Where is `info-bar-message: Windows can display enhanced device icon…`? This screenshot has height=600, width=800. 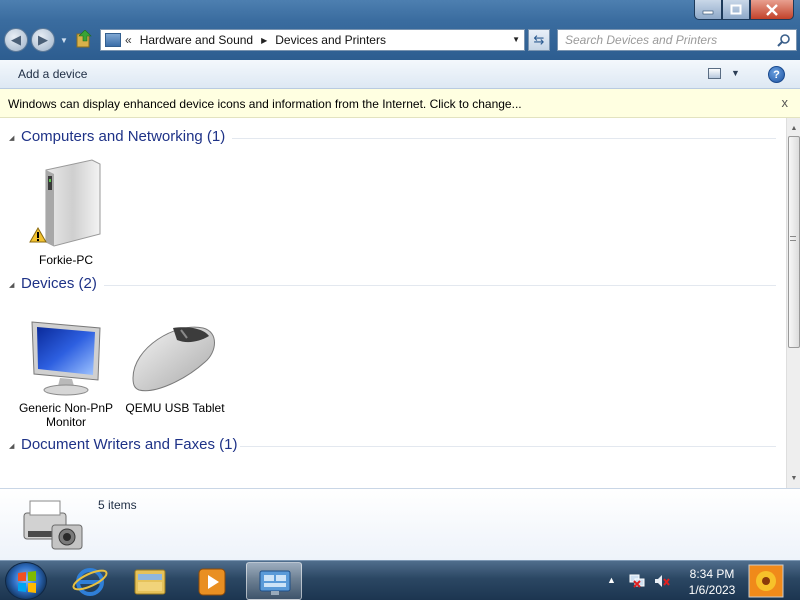
info-bar-message: Windows can display enhanced device icon… is located at coordinates (265, 104).